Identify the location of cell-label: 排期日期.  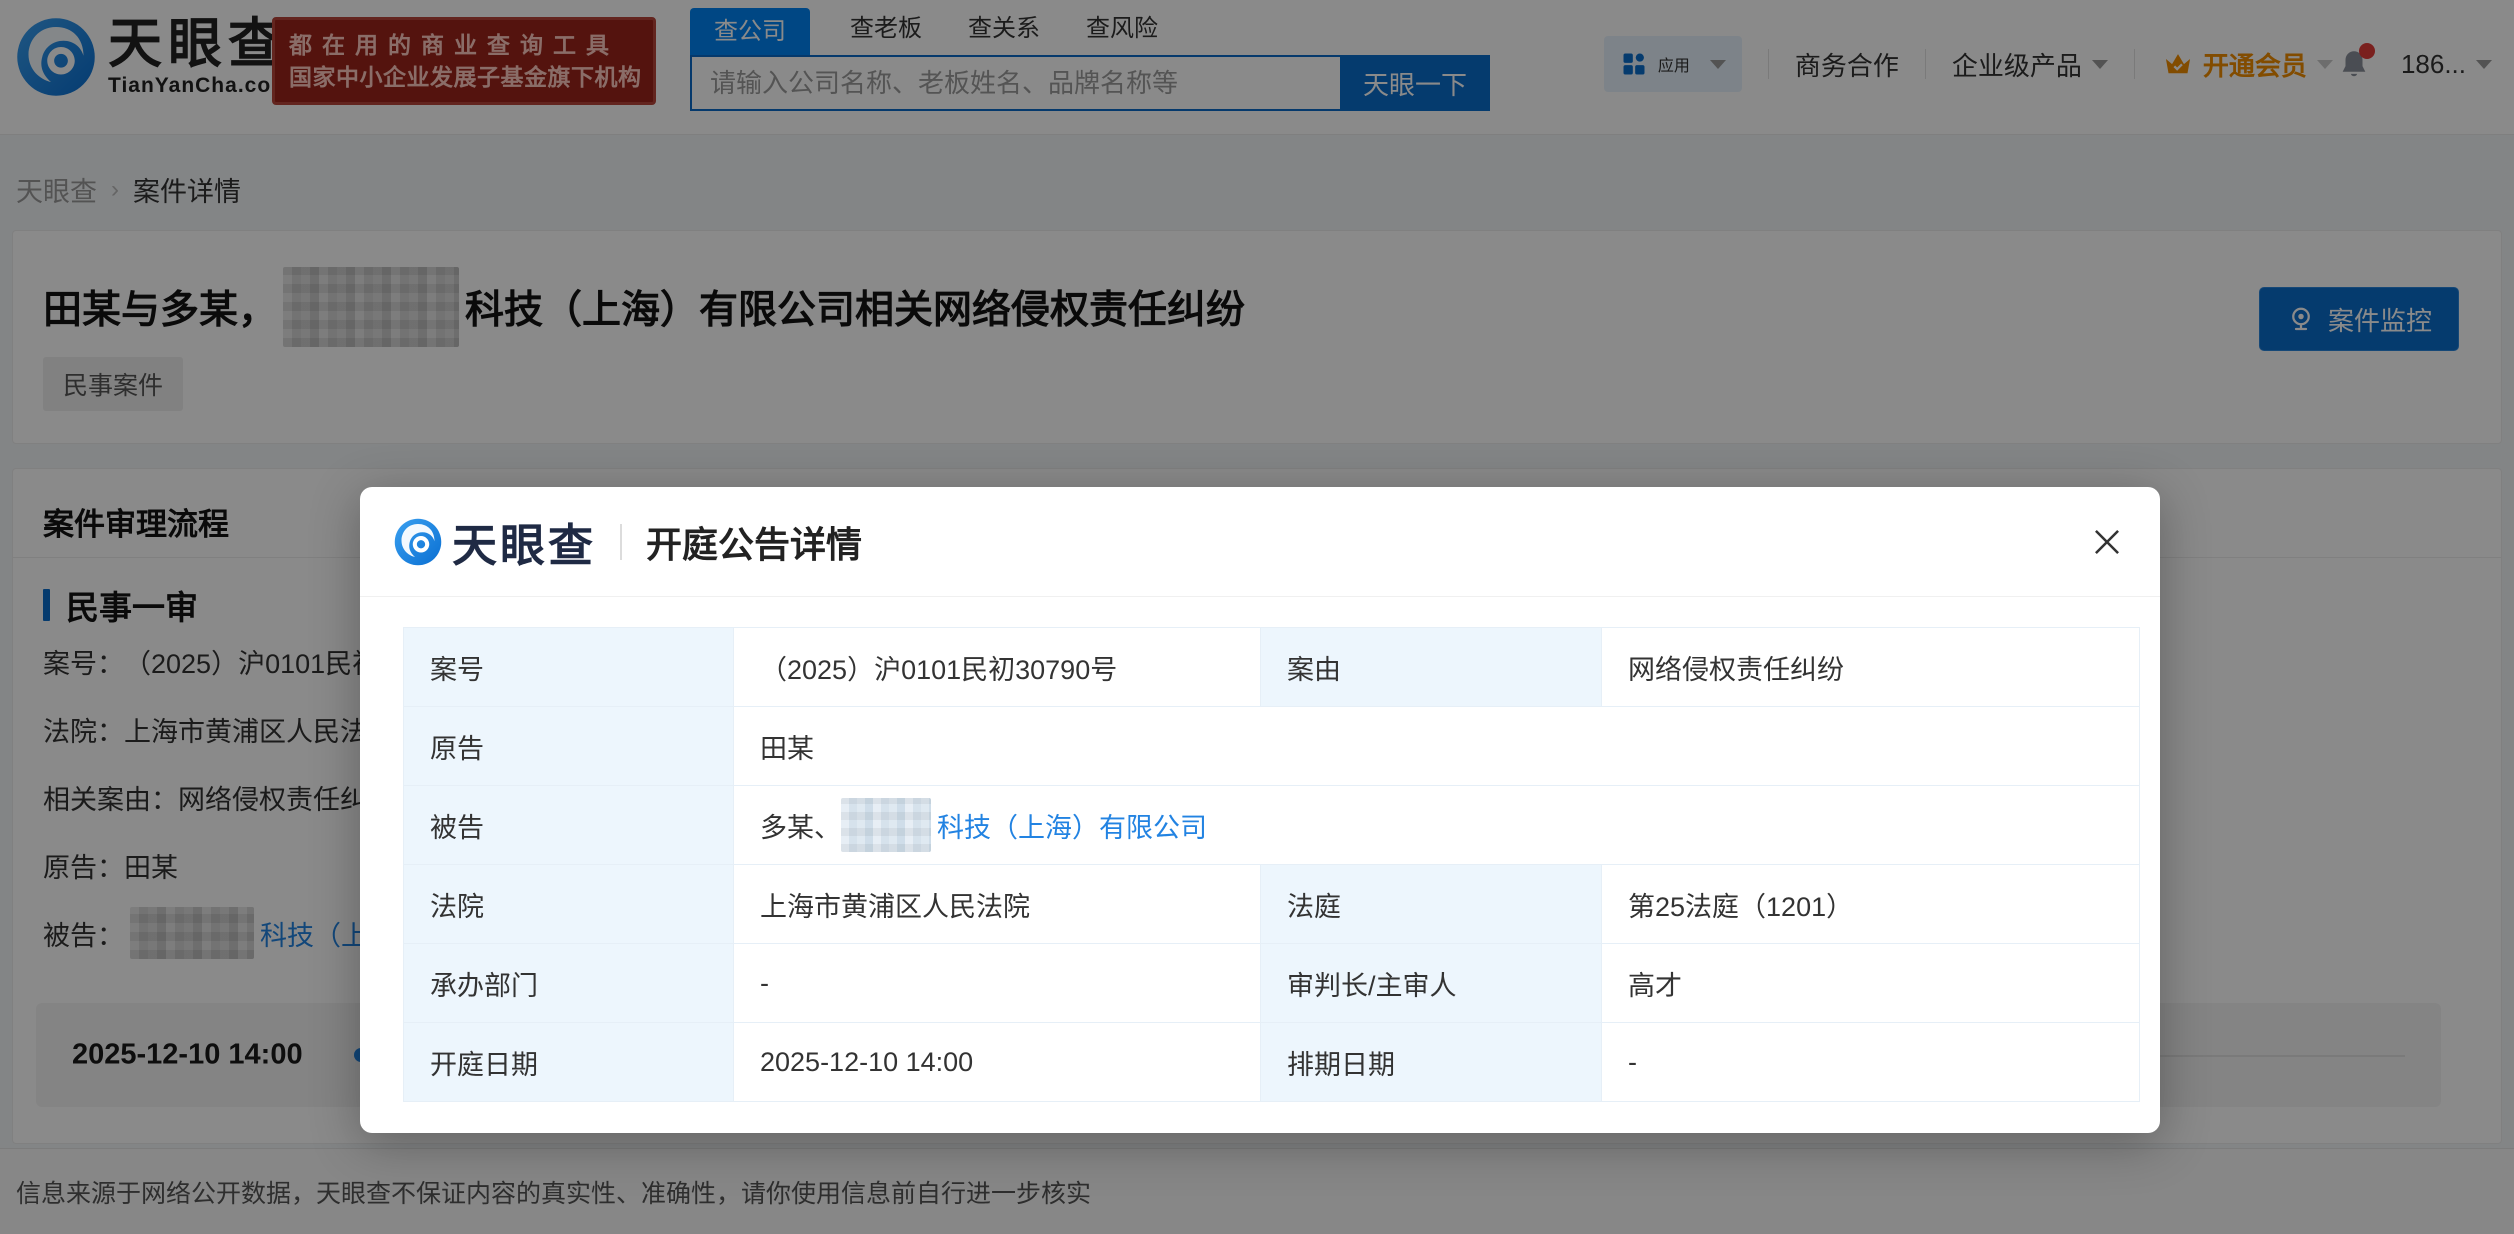
(1431, 1062).